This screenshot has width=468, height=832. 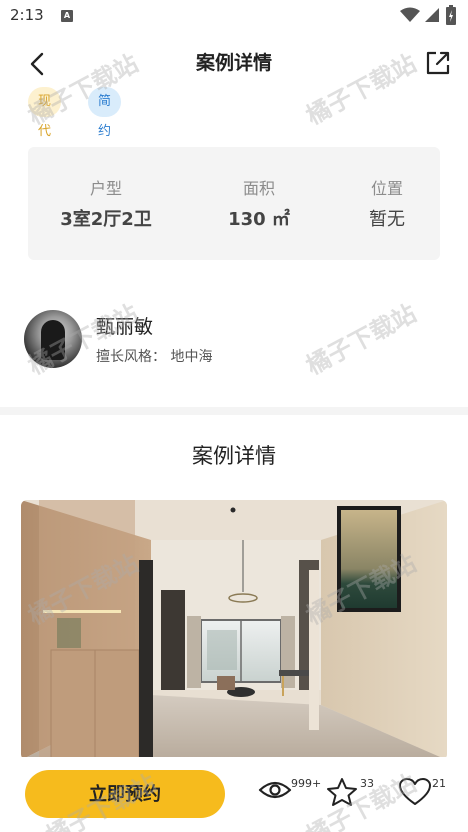 What do you see at coordinates (45, 113) in the screenshot?
I see `tag-modern: 现代` at bounding box center [45, 113].